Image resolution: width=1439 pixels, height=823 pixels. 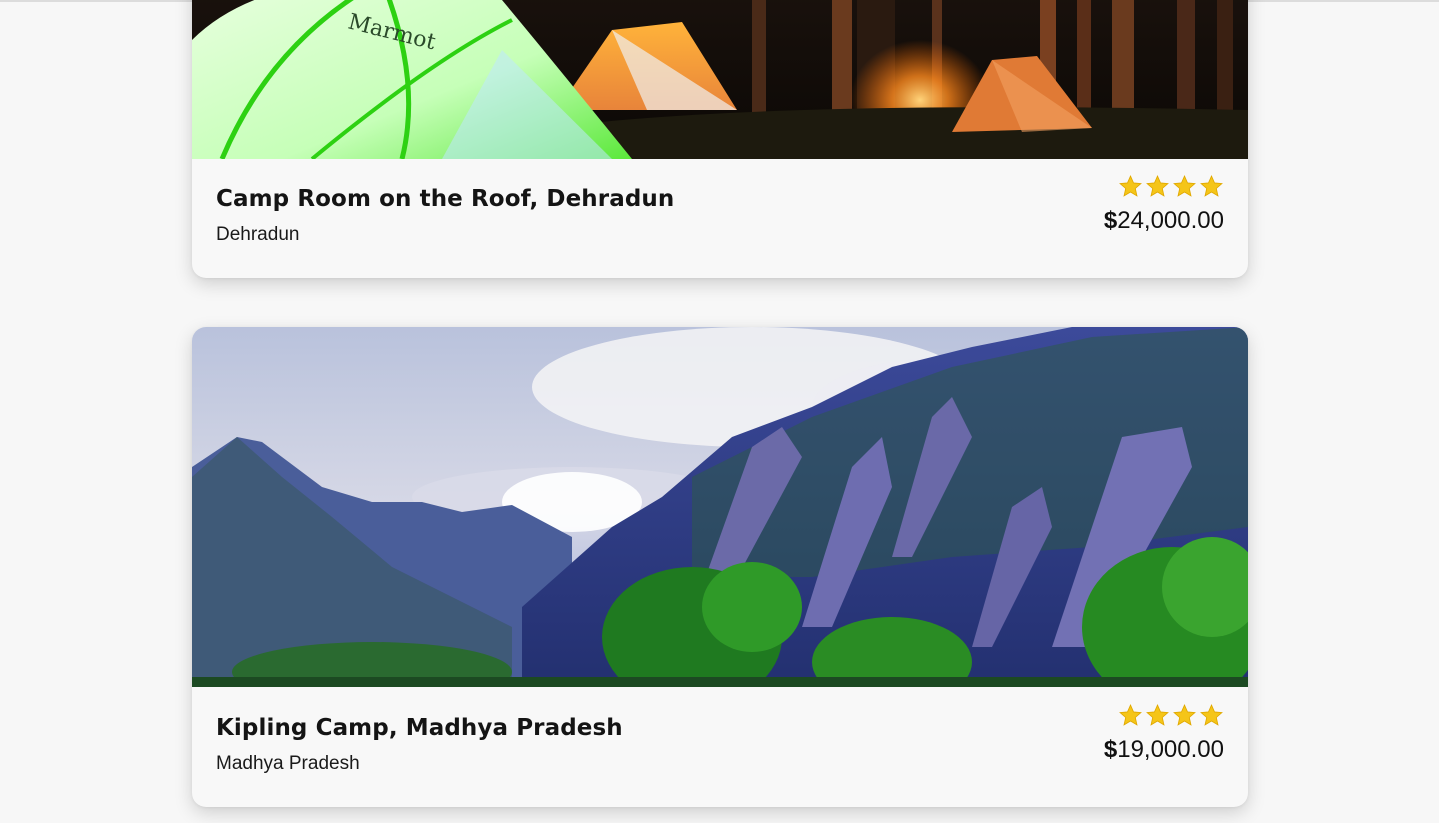 I want to click on listing-location: Dehradun, so click(x=258, y=234).